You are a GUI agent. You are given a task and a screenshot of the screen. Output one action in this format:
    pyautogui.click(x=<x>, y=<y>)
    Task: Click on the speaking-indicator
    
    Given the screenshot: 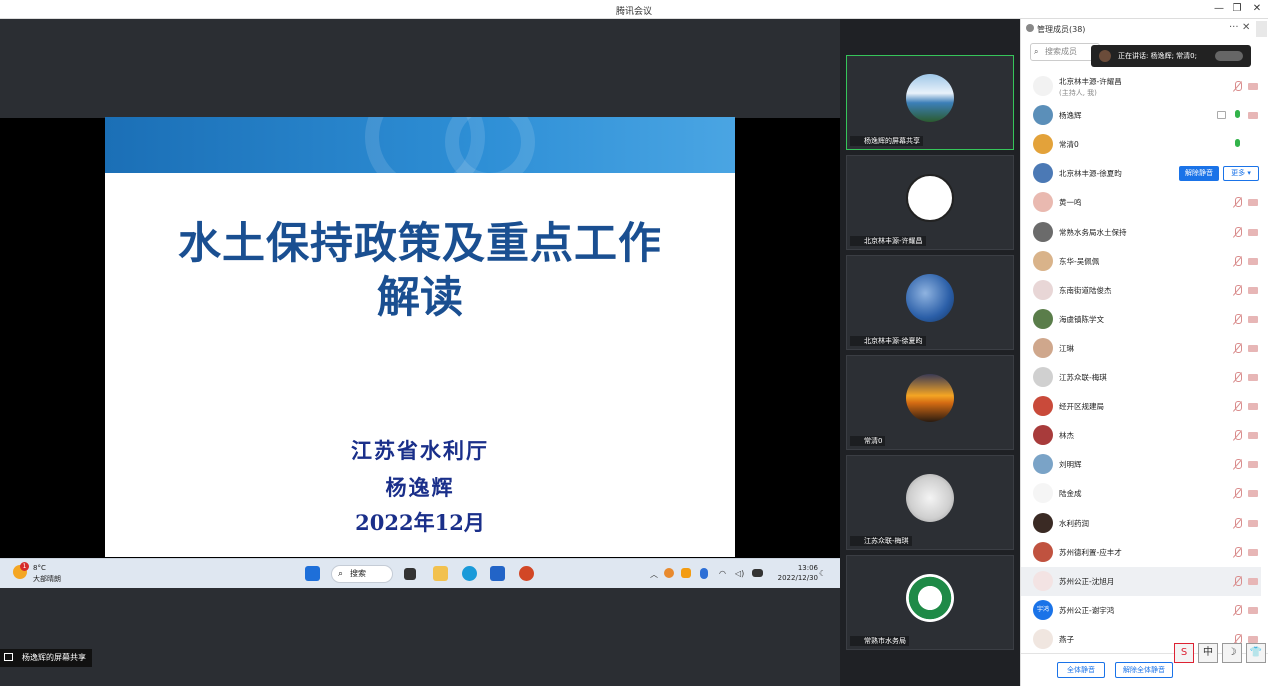 What is the action you would take?
    pyautogui.click(x=1229, y=56)
    